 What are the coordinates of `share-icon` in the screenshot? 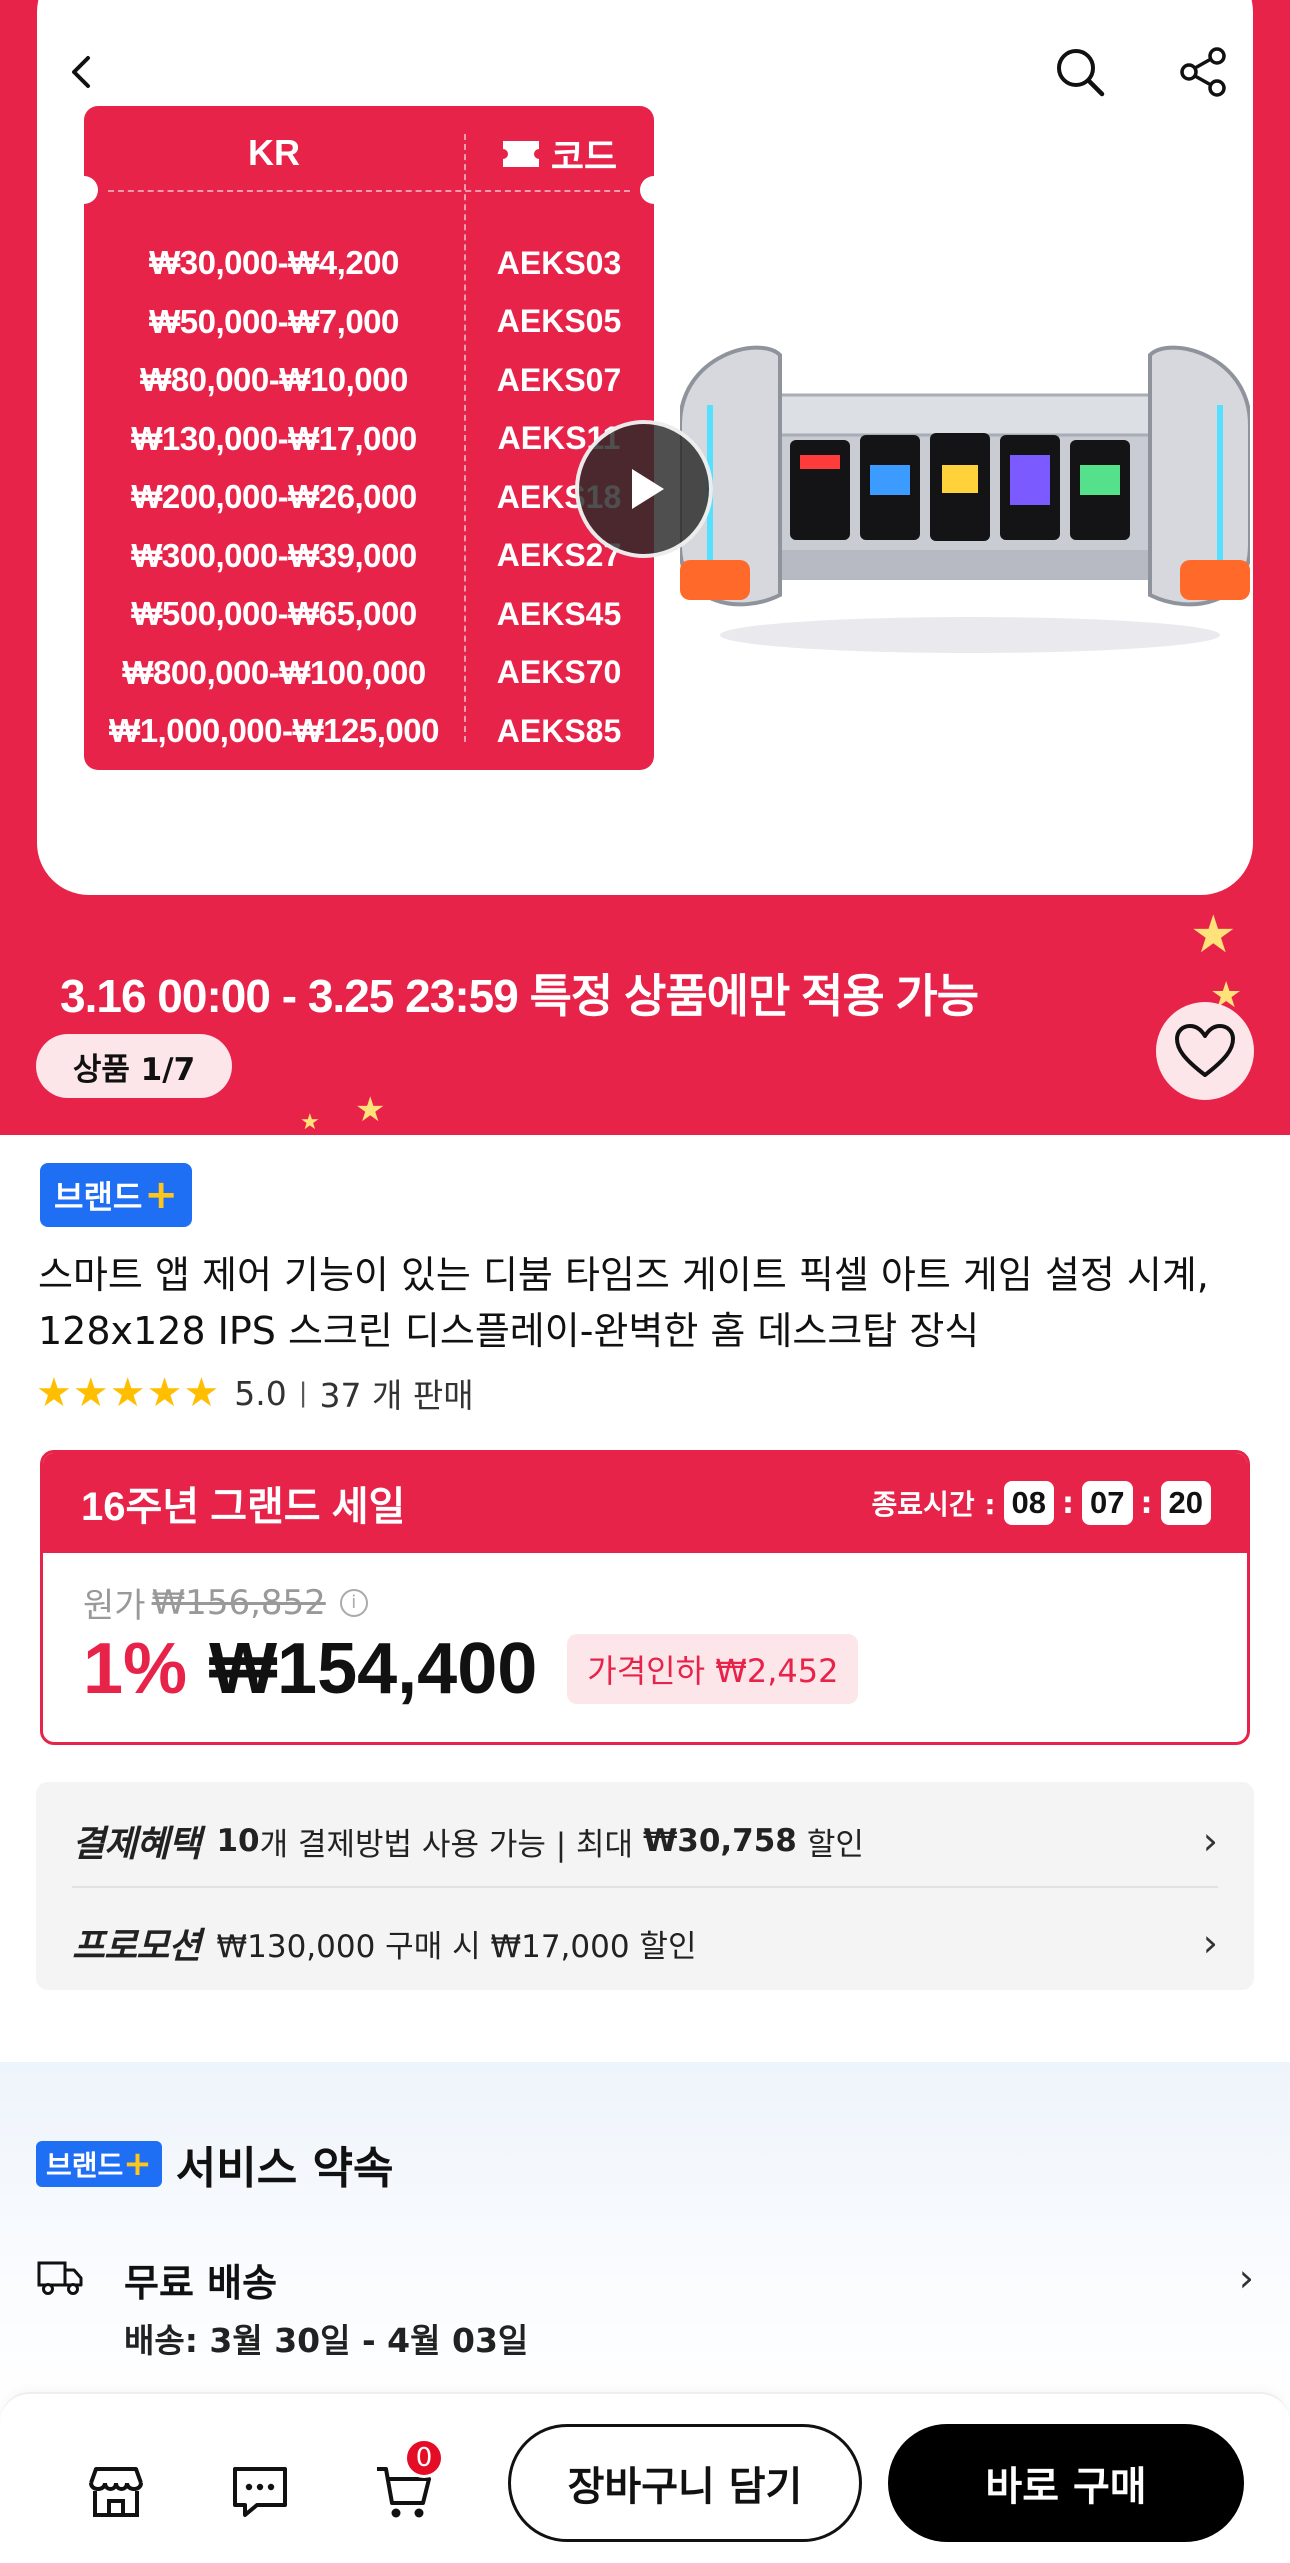 It's located at (1203, 72).